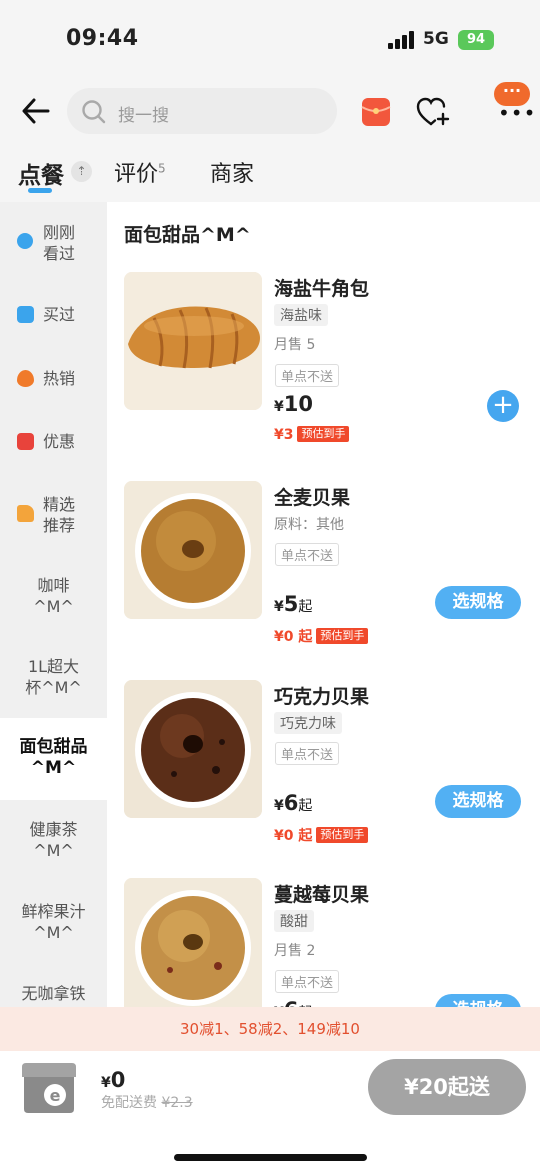 Image resolution: width=540 pixels, height=1171 pixels. I want to click on shopping-cart-icon: e, so click(49, 1088).